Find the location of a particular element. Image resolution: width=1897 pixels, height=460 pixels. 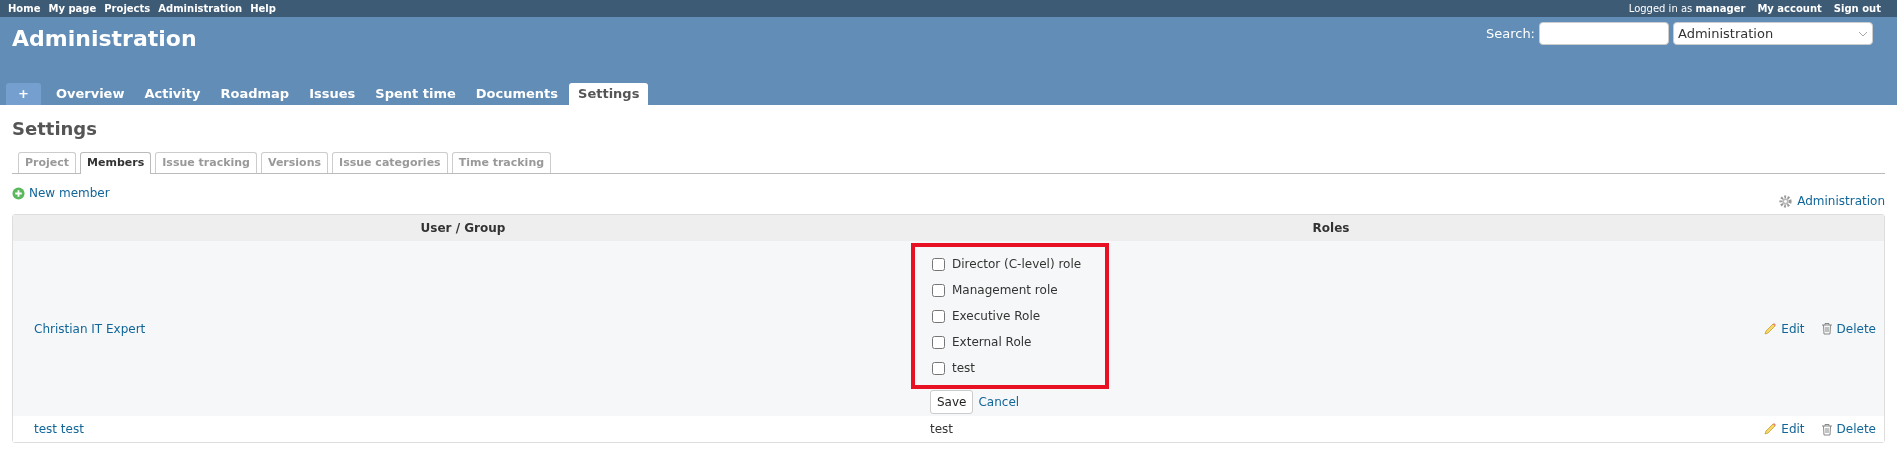

column-header: User / Group is located at coordinates (463, 228).